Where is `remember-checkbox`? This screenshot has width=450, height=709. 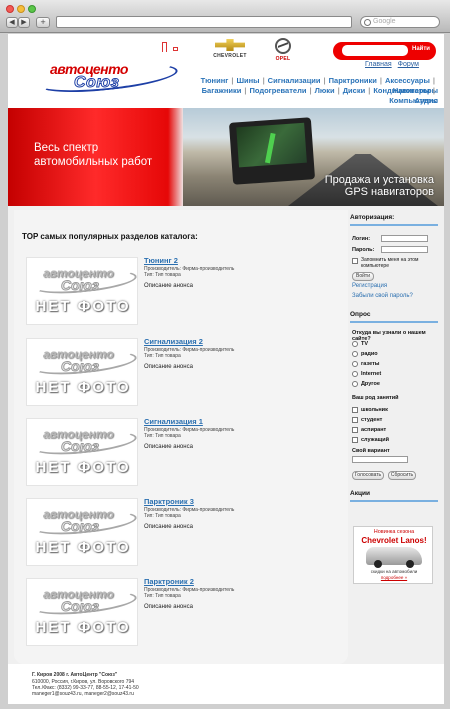
remember-checkbox is located at coordinates (355, 261).